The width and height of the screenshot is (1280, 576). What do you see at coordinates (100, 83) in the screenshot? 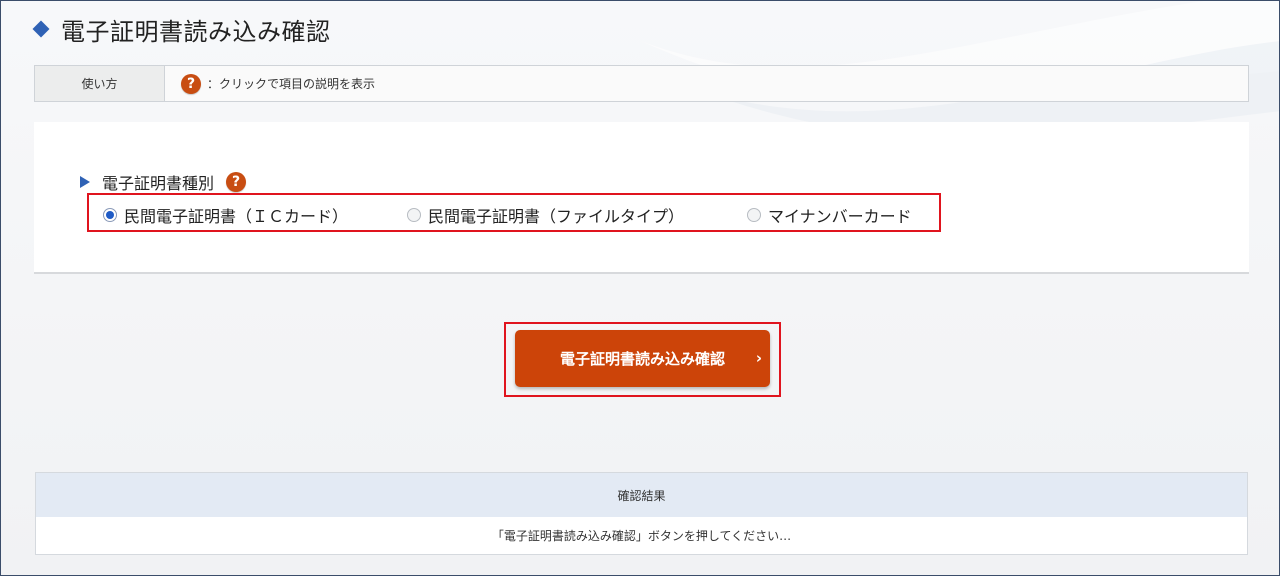
I see `usage-label: 使い方` at bounding box center [100, 83].